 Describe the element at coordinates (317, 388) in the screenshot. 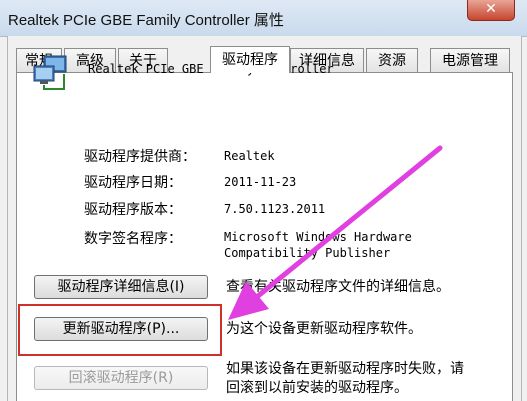

I see `rollback-description-line2: 回滚到以前安装的驱动程序。` at that location.